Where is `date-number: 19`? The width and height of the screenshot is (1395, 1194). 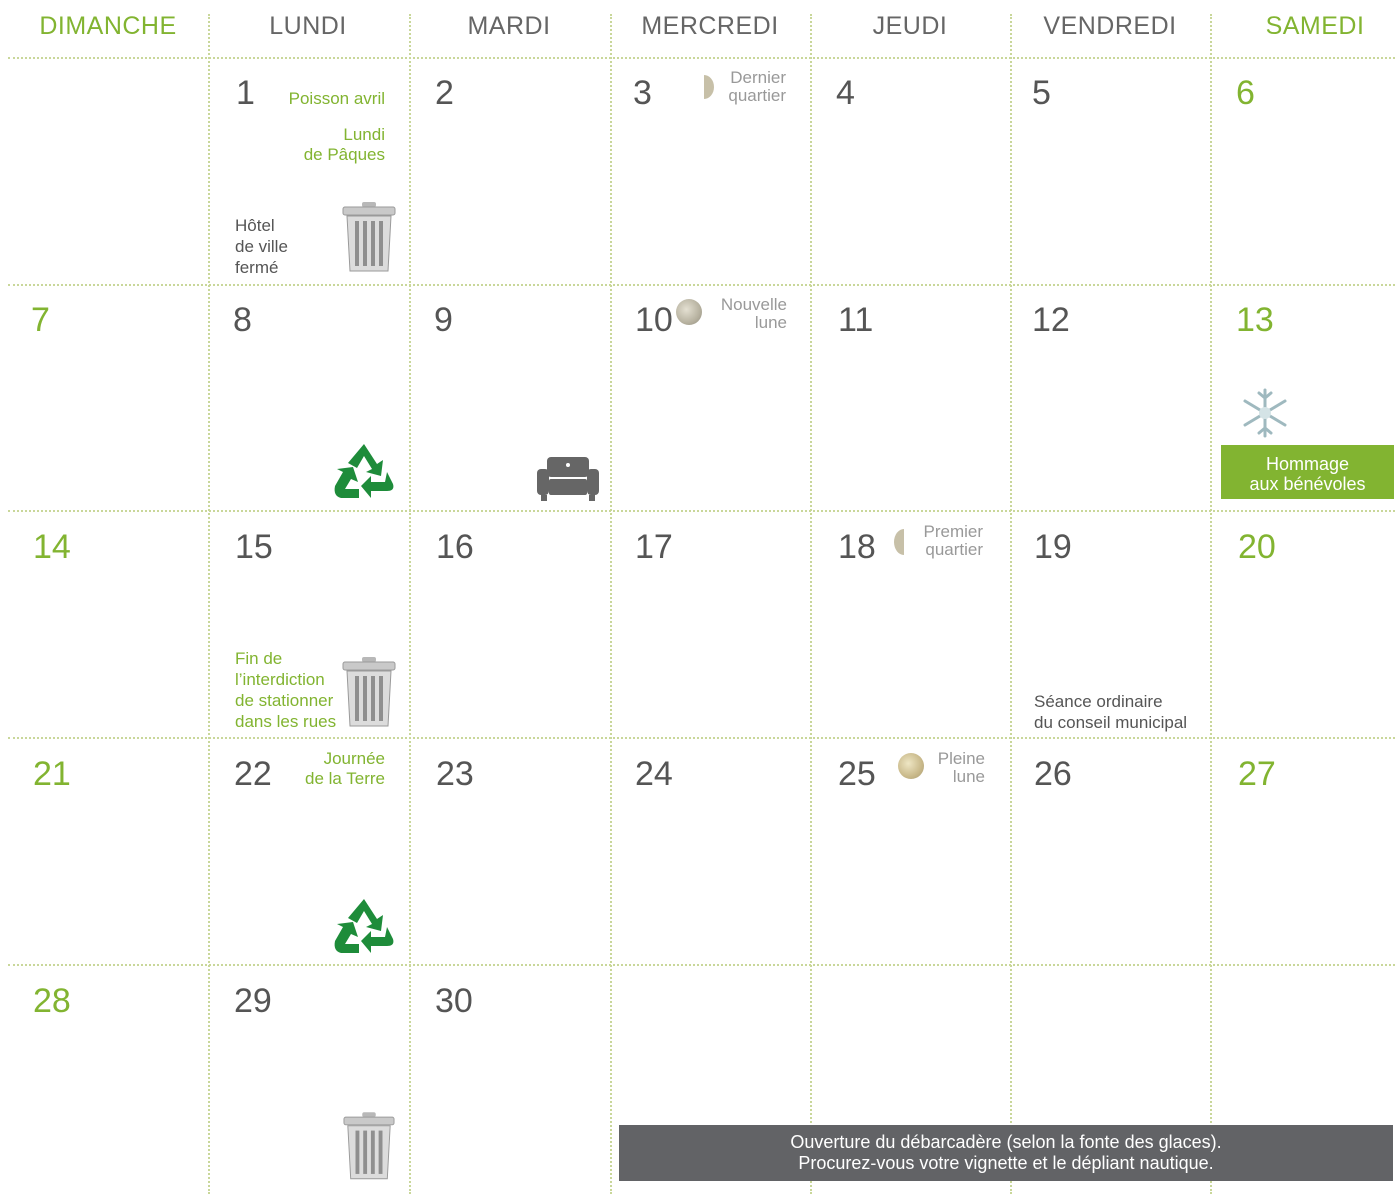 date-number: 19 is located at coordinates (1053, 547).